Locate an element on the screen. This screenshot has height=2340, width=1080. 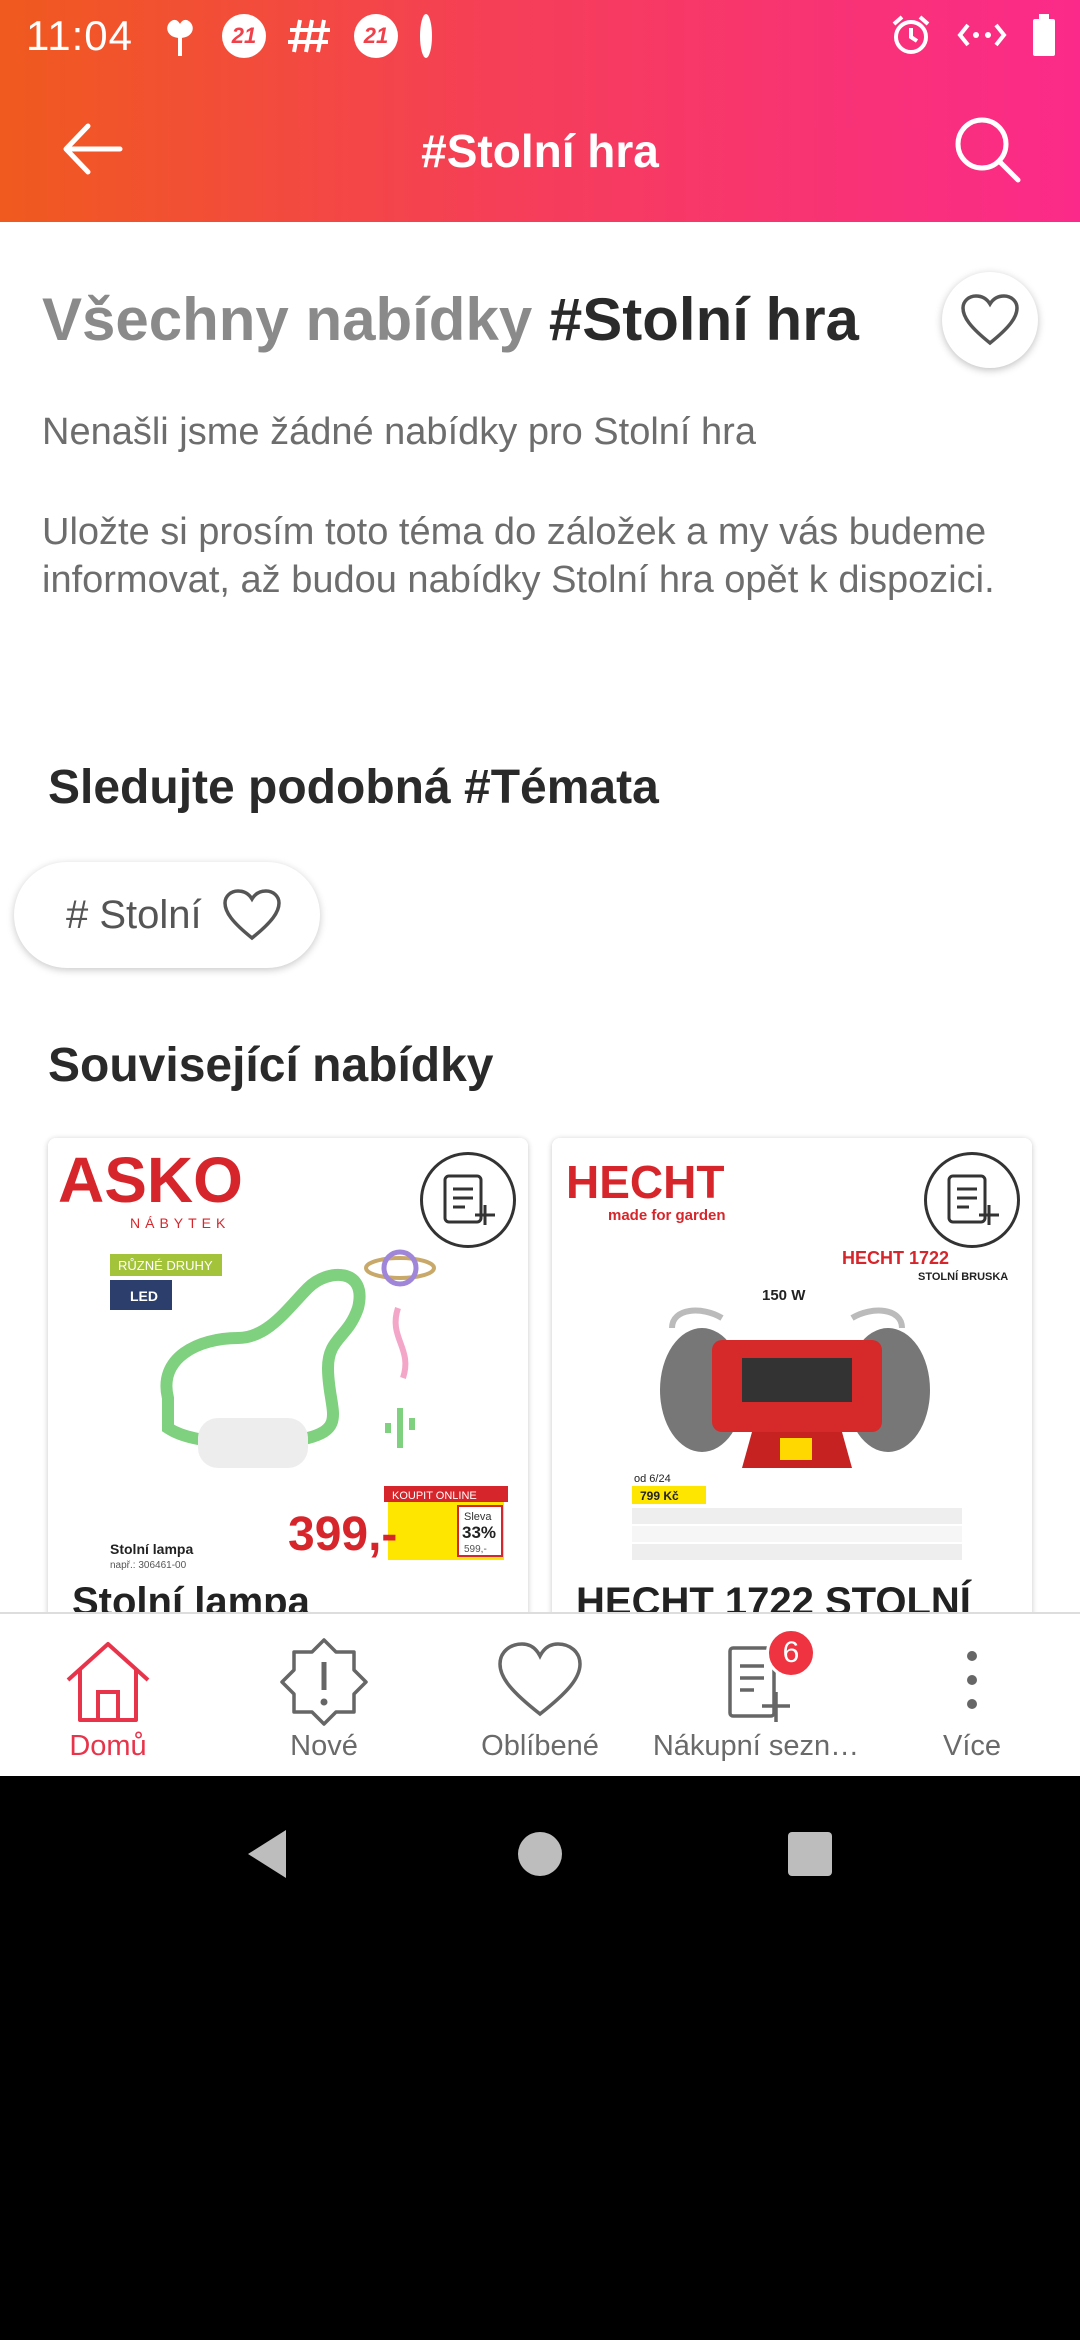
favorite-topic-button is located at coordinates (990, 320).